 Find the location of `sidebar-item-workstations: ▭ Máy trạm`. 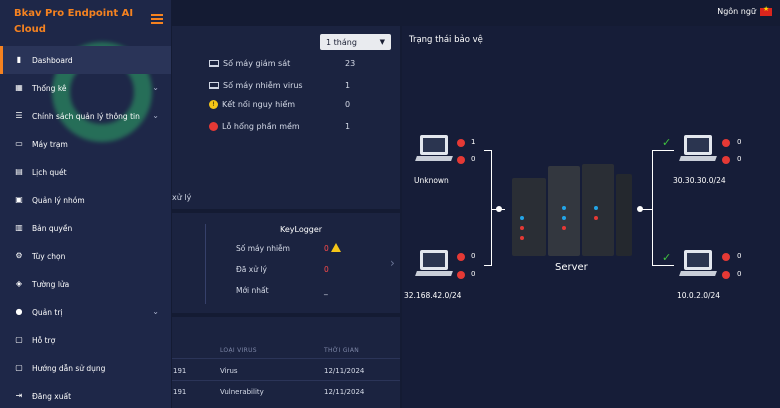

sidebar-item-workstations: ▭ Máy trạm is located at coordinates (85, 144).